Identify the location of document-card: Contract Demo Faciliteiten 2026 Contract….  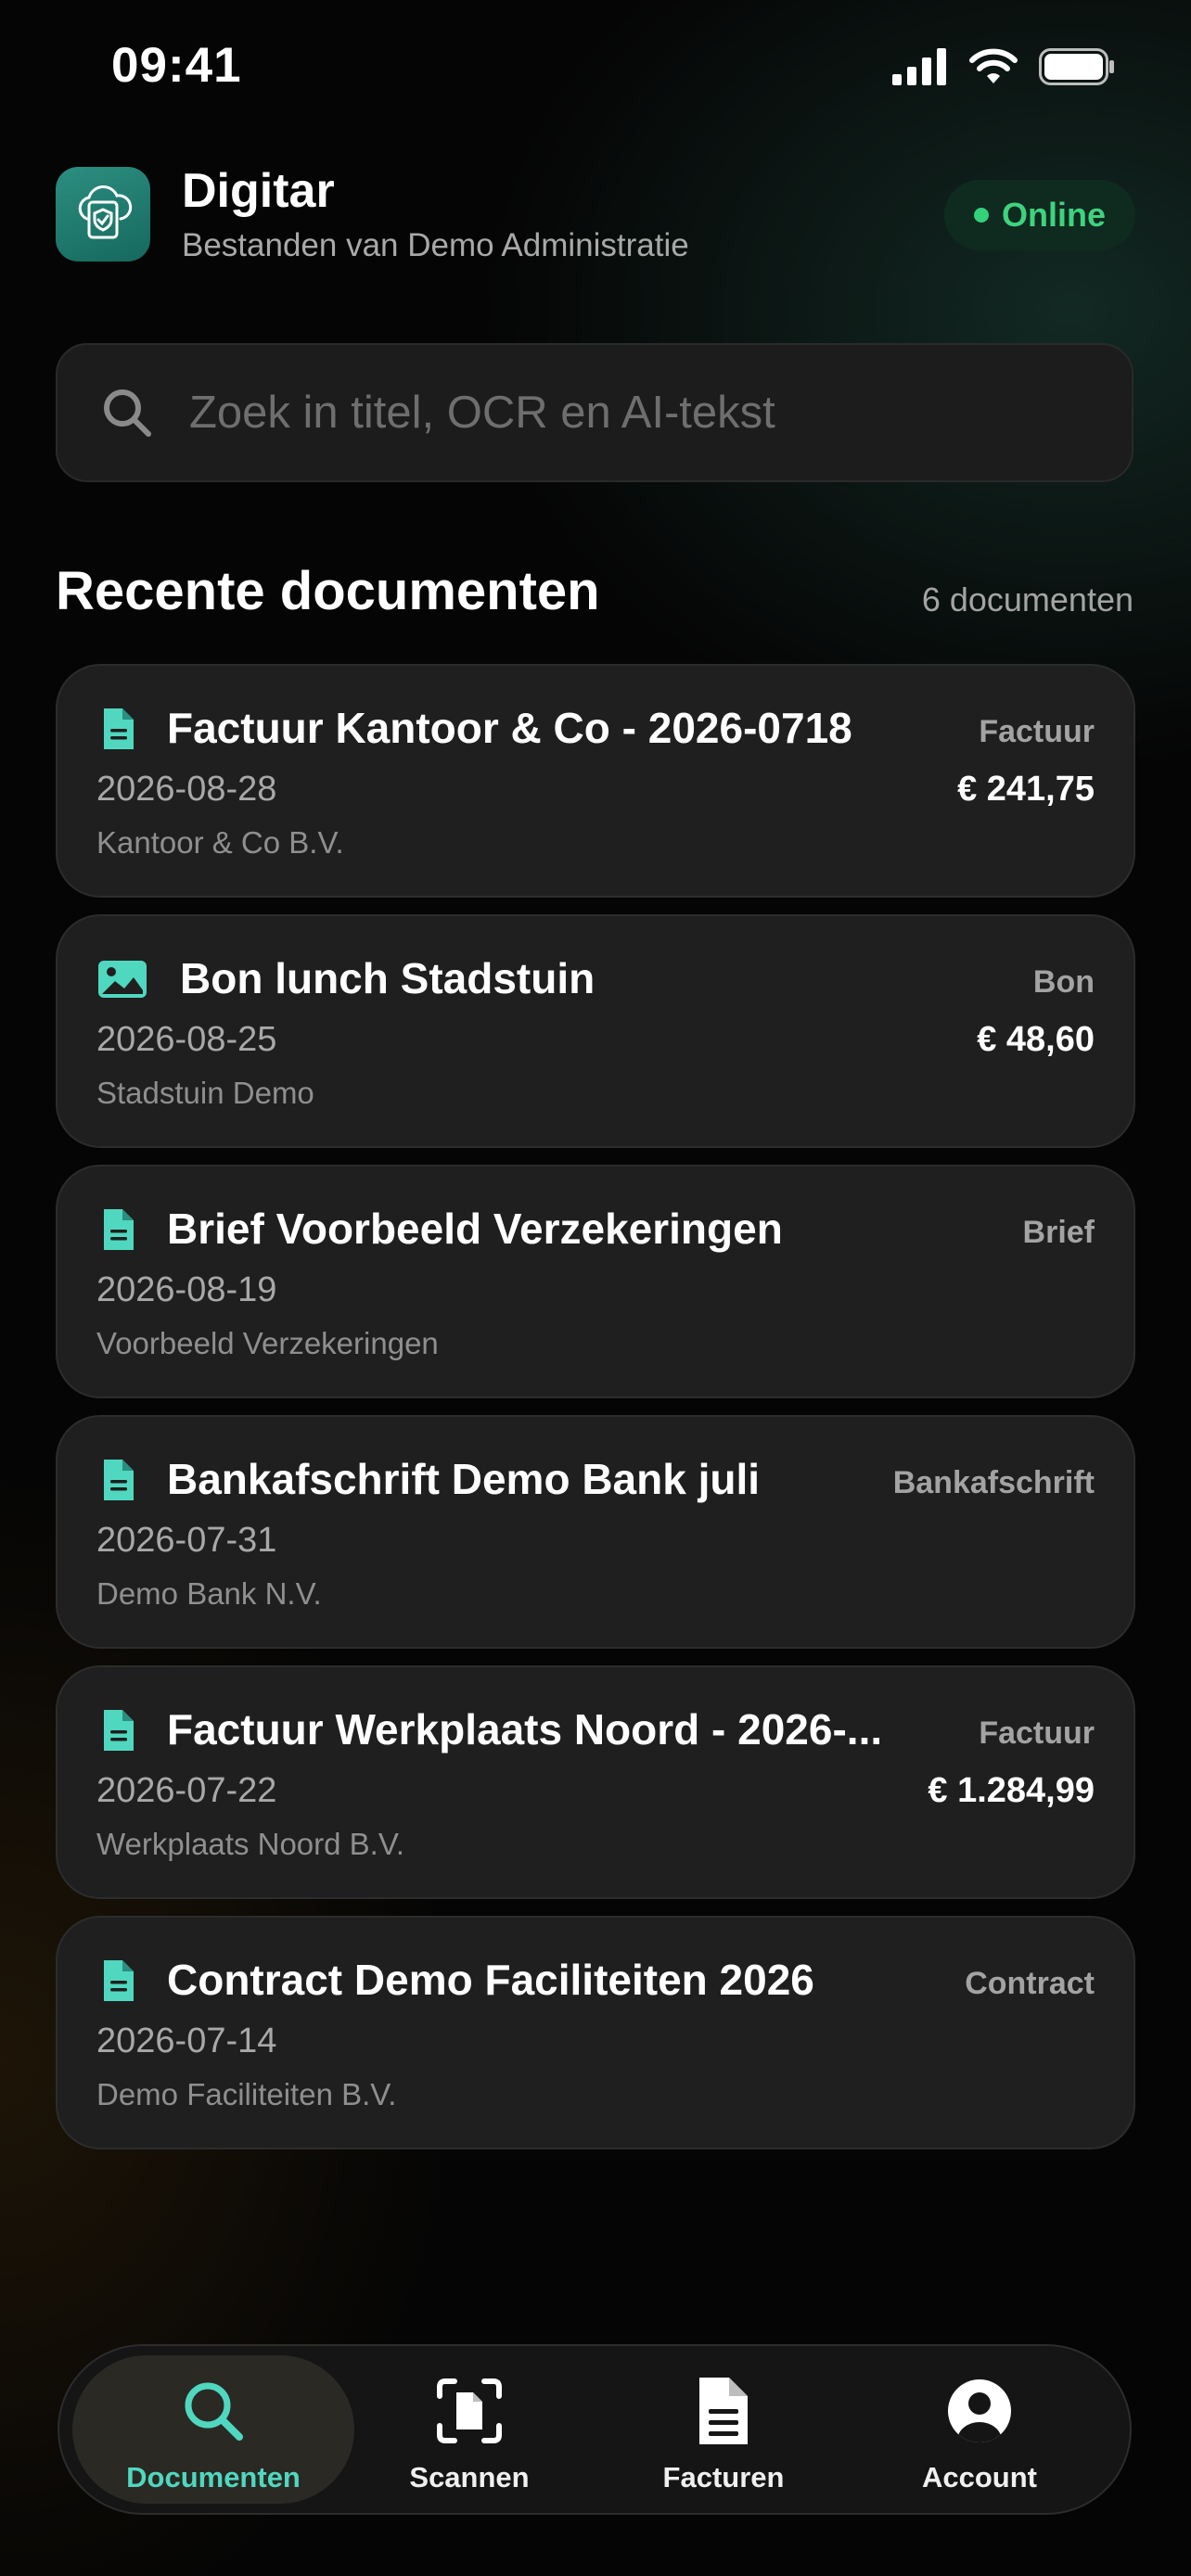
(595, 2033).